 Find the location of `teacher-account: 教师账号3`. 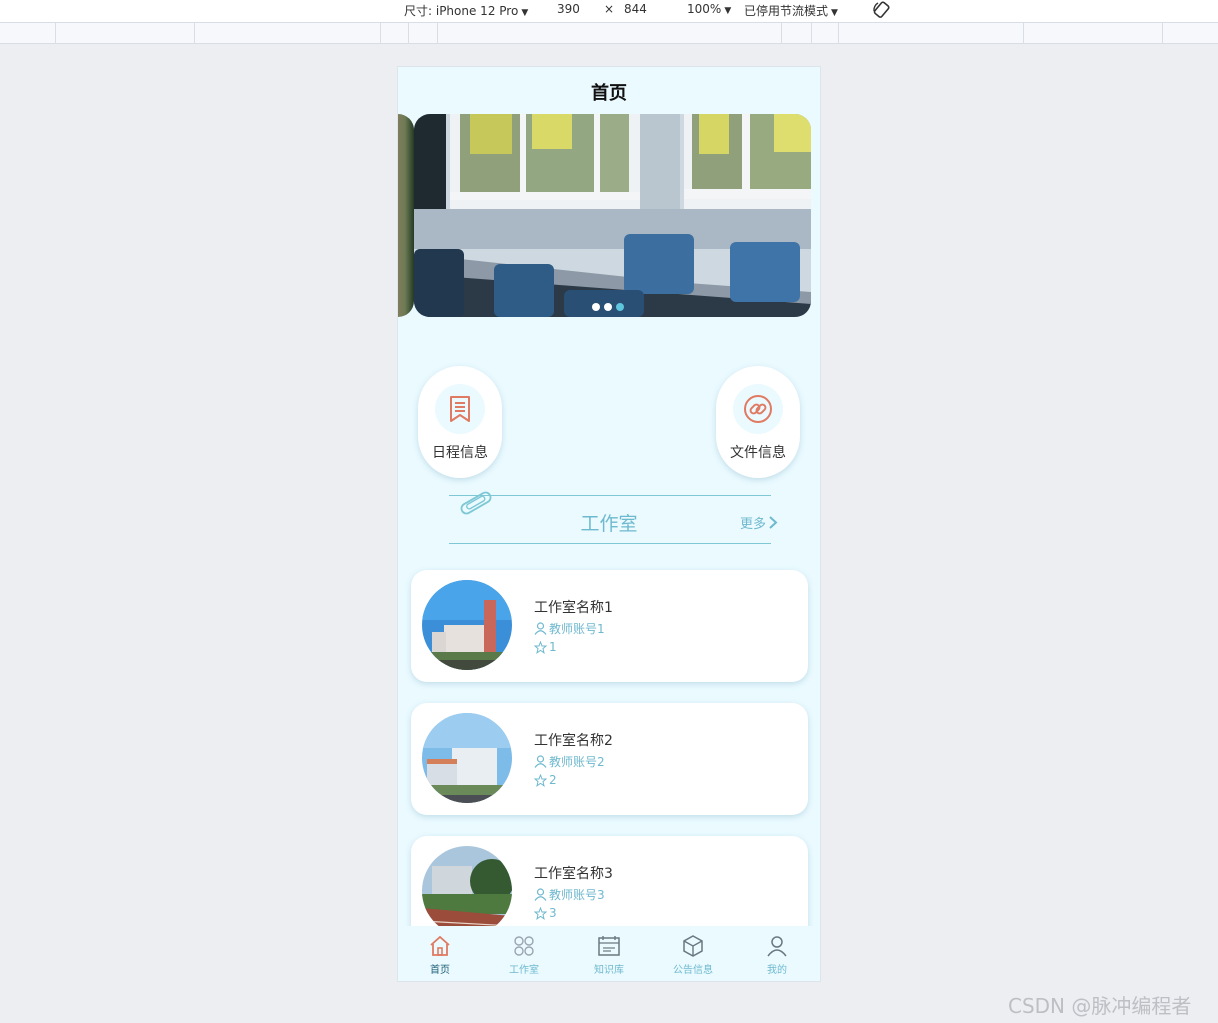

teacher-account: 教师账号3 is located at coordinates (577, 895).